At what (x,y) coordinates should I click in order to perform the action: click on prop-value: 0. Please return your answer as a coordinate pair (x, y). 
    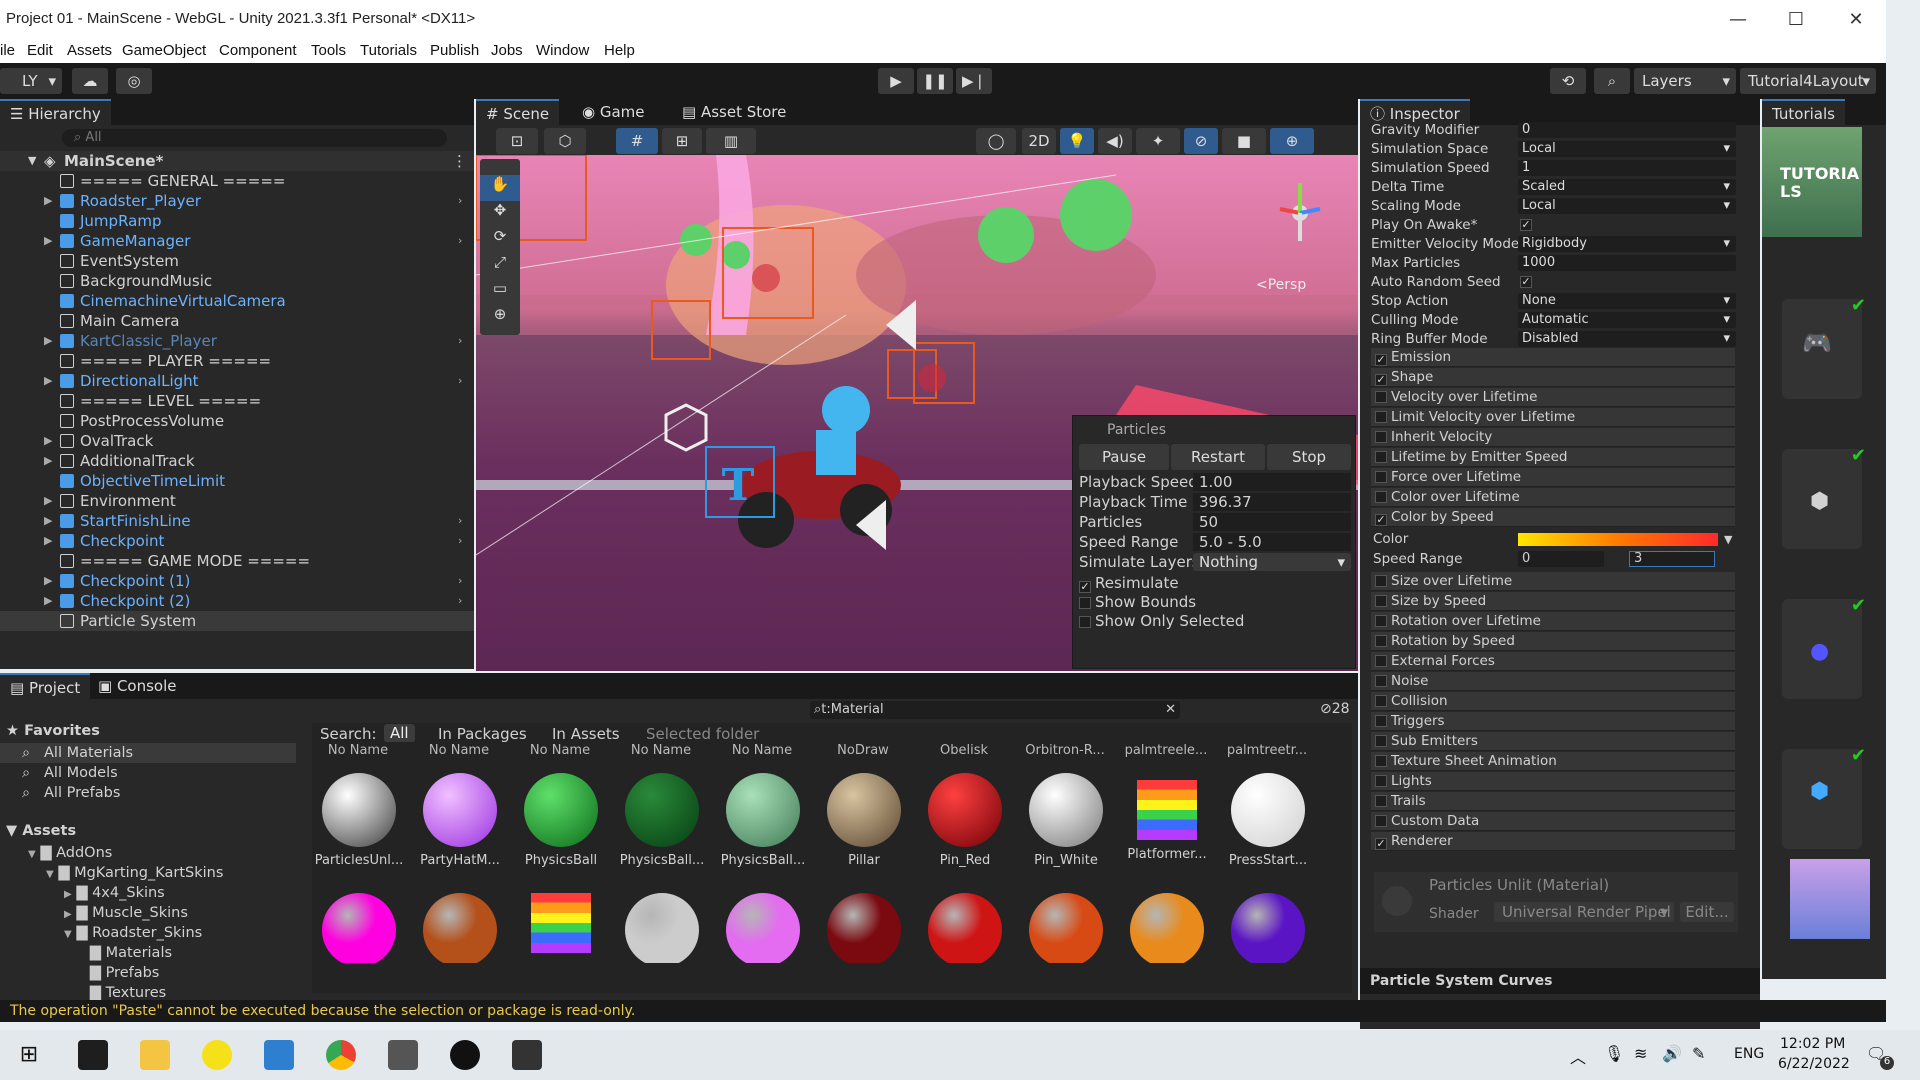
    Looking at the image, I should click on (1627, 130).